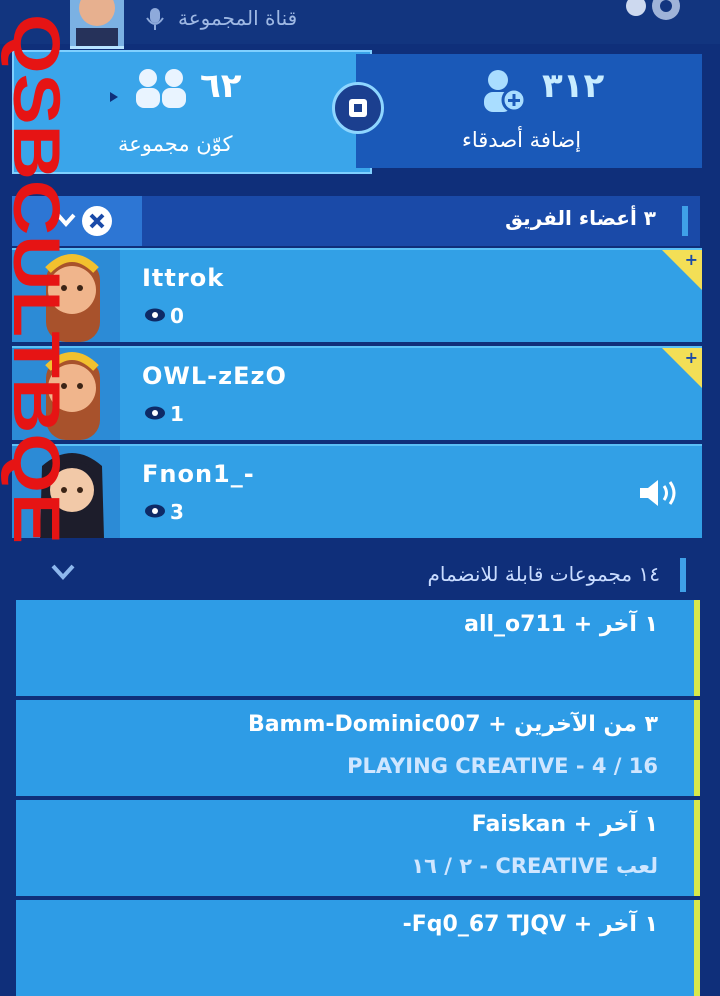 The height and width of the screenshot is (996, 720). Describe the element at coordinates (522, 140) in the screenshot. I see `add-friends-label: إضافة أصدقاء` at that location.